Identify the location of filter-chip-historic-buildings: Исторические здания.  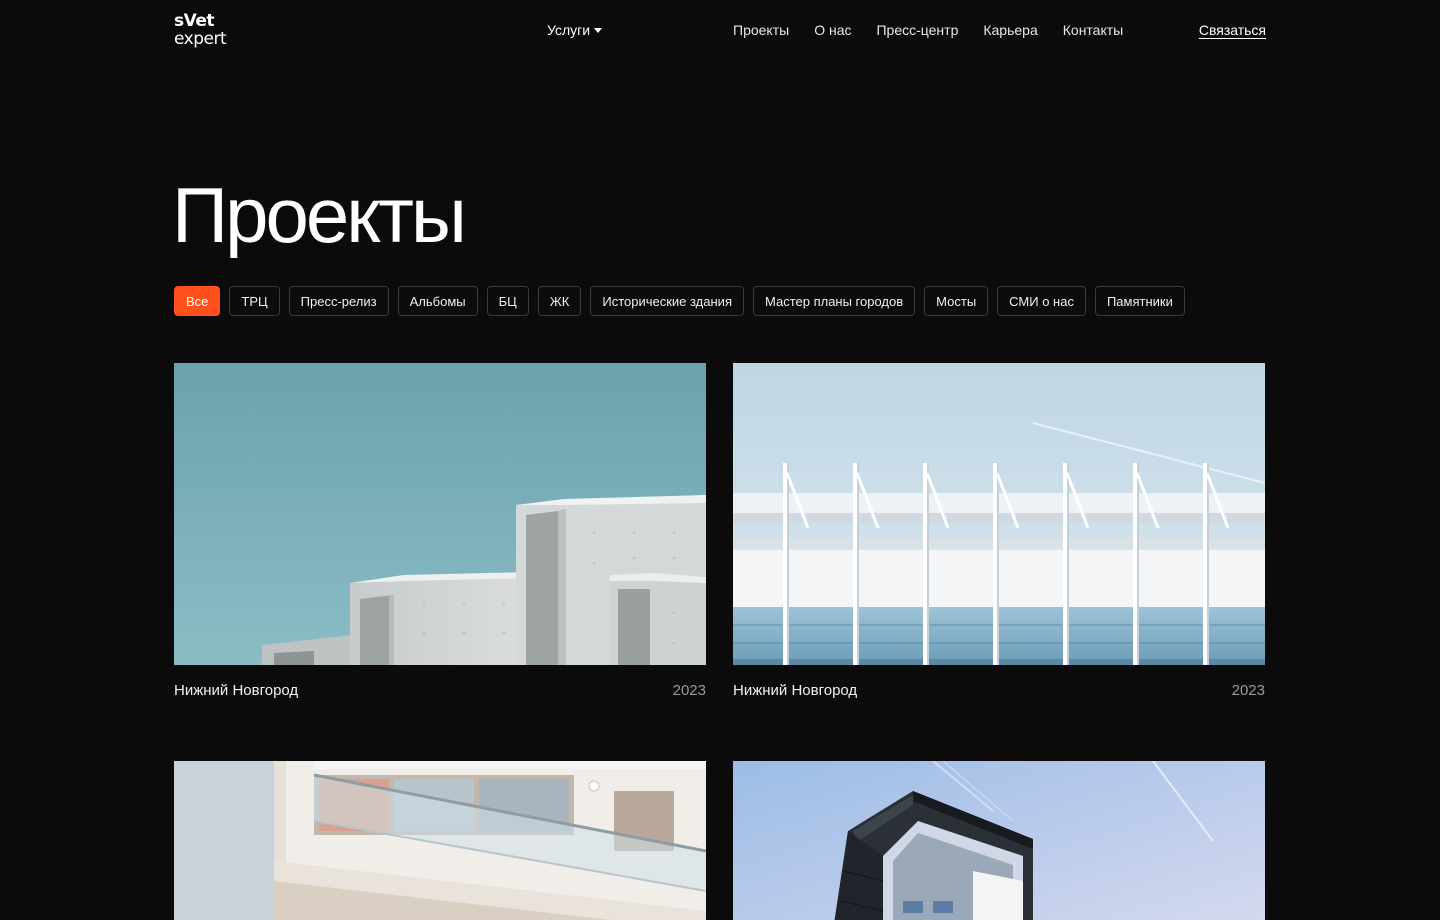
(667, 301).